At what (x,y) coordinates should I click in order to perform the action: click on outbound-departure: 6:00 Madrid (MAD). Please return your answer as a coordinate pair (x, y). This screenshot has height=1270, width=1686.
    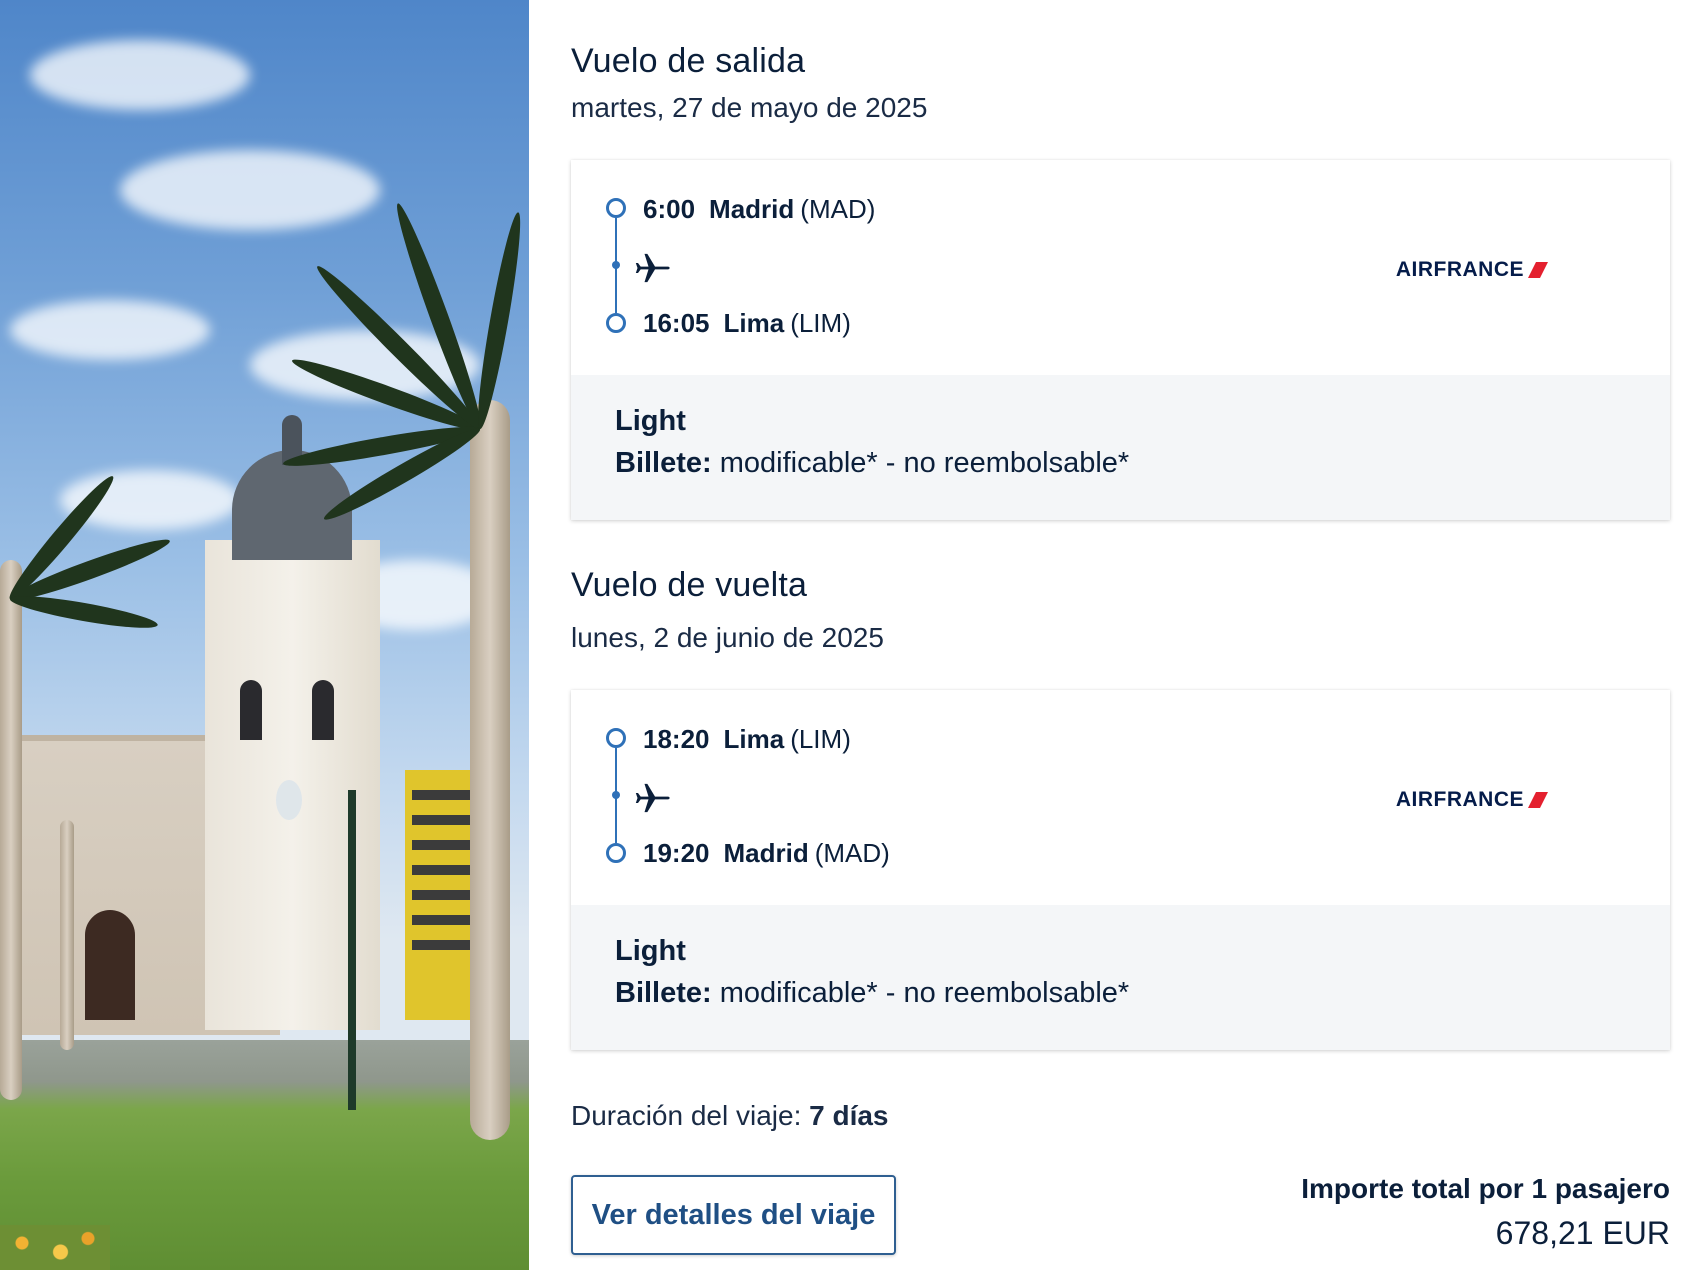
    Looking at the image, I should click on (759, 209).